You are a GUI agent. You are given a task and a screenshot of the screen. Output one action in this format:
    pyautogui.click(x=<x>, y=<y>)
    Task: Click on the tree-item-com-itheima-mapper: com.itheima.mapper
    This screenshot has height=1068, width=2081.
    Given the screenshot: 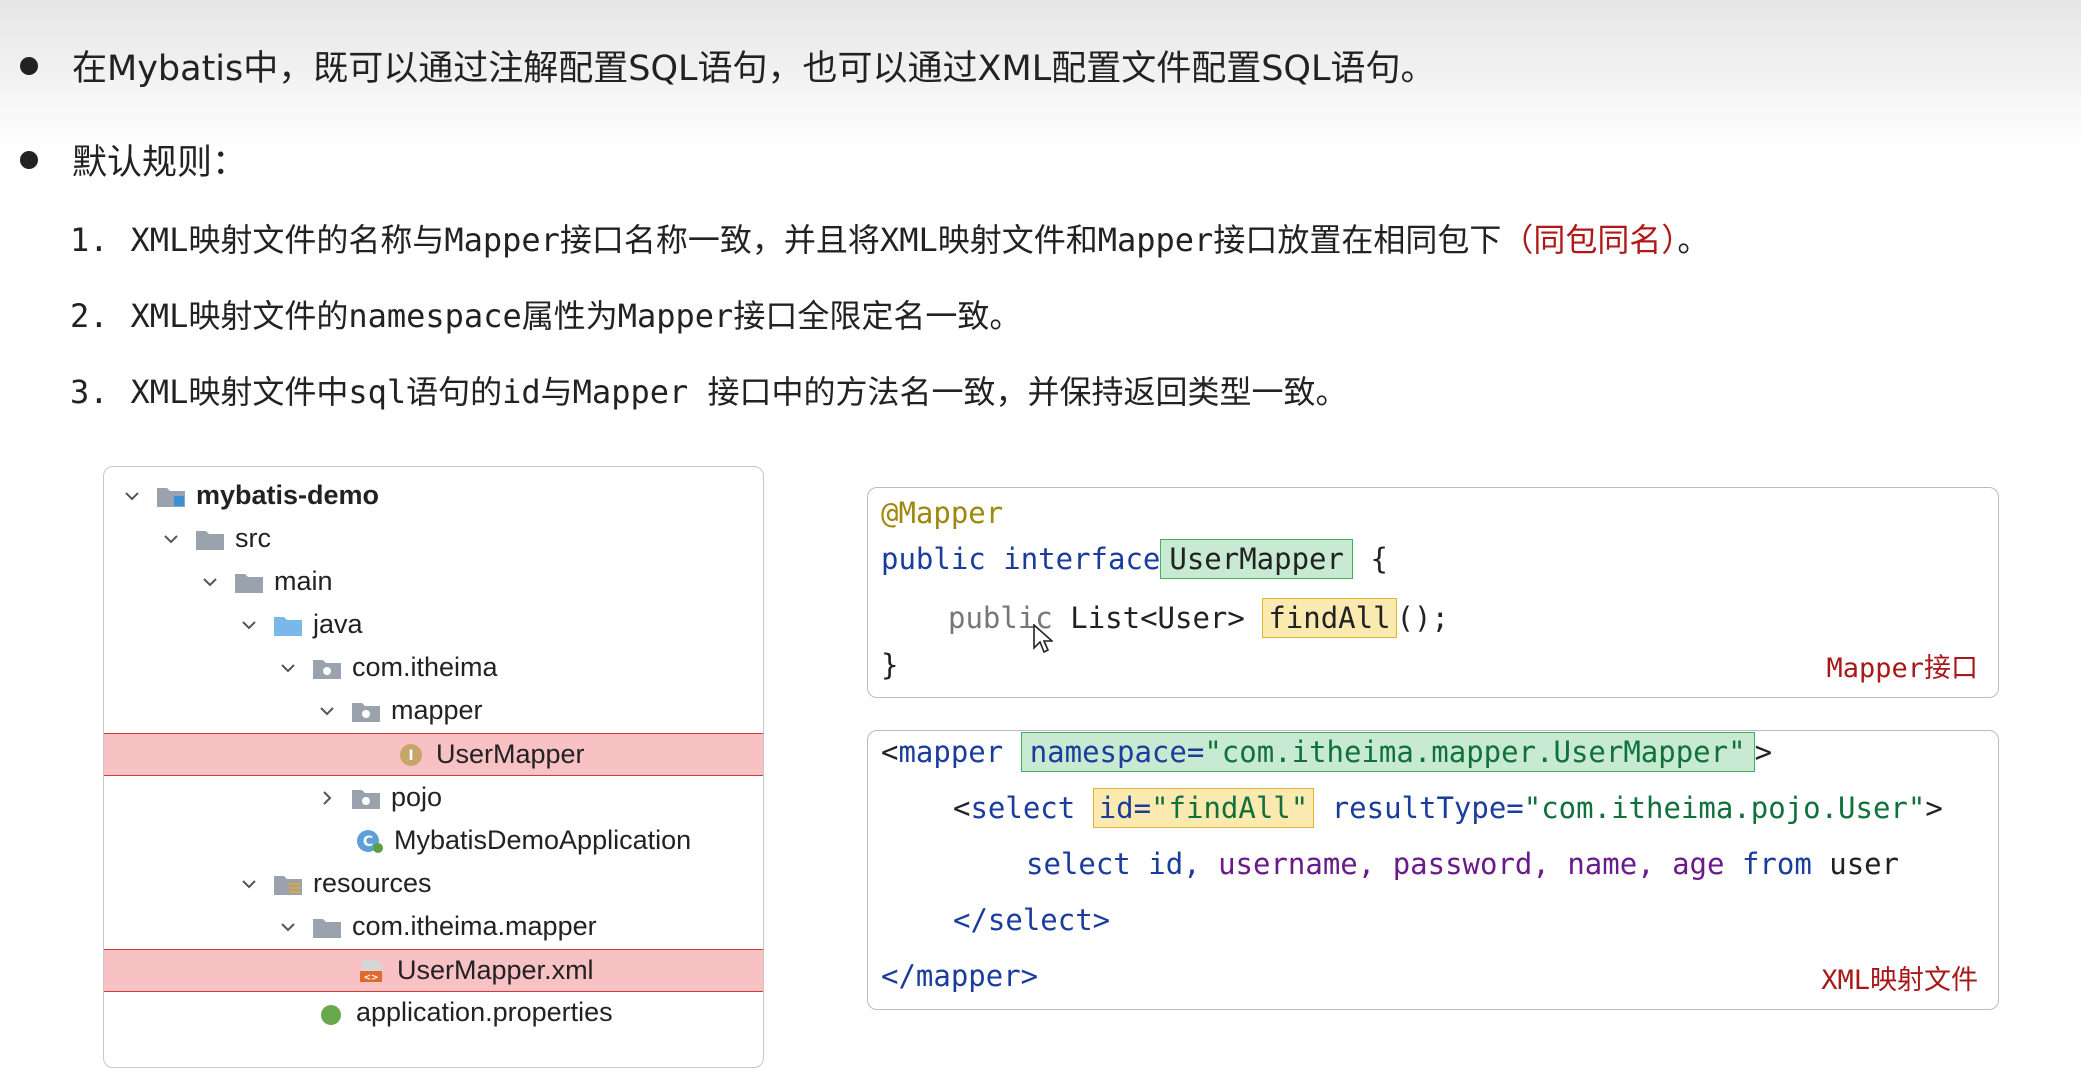 What is the action you would take?
    pyautogui.click(x=433, y=926)
    